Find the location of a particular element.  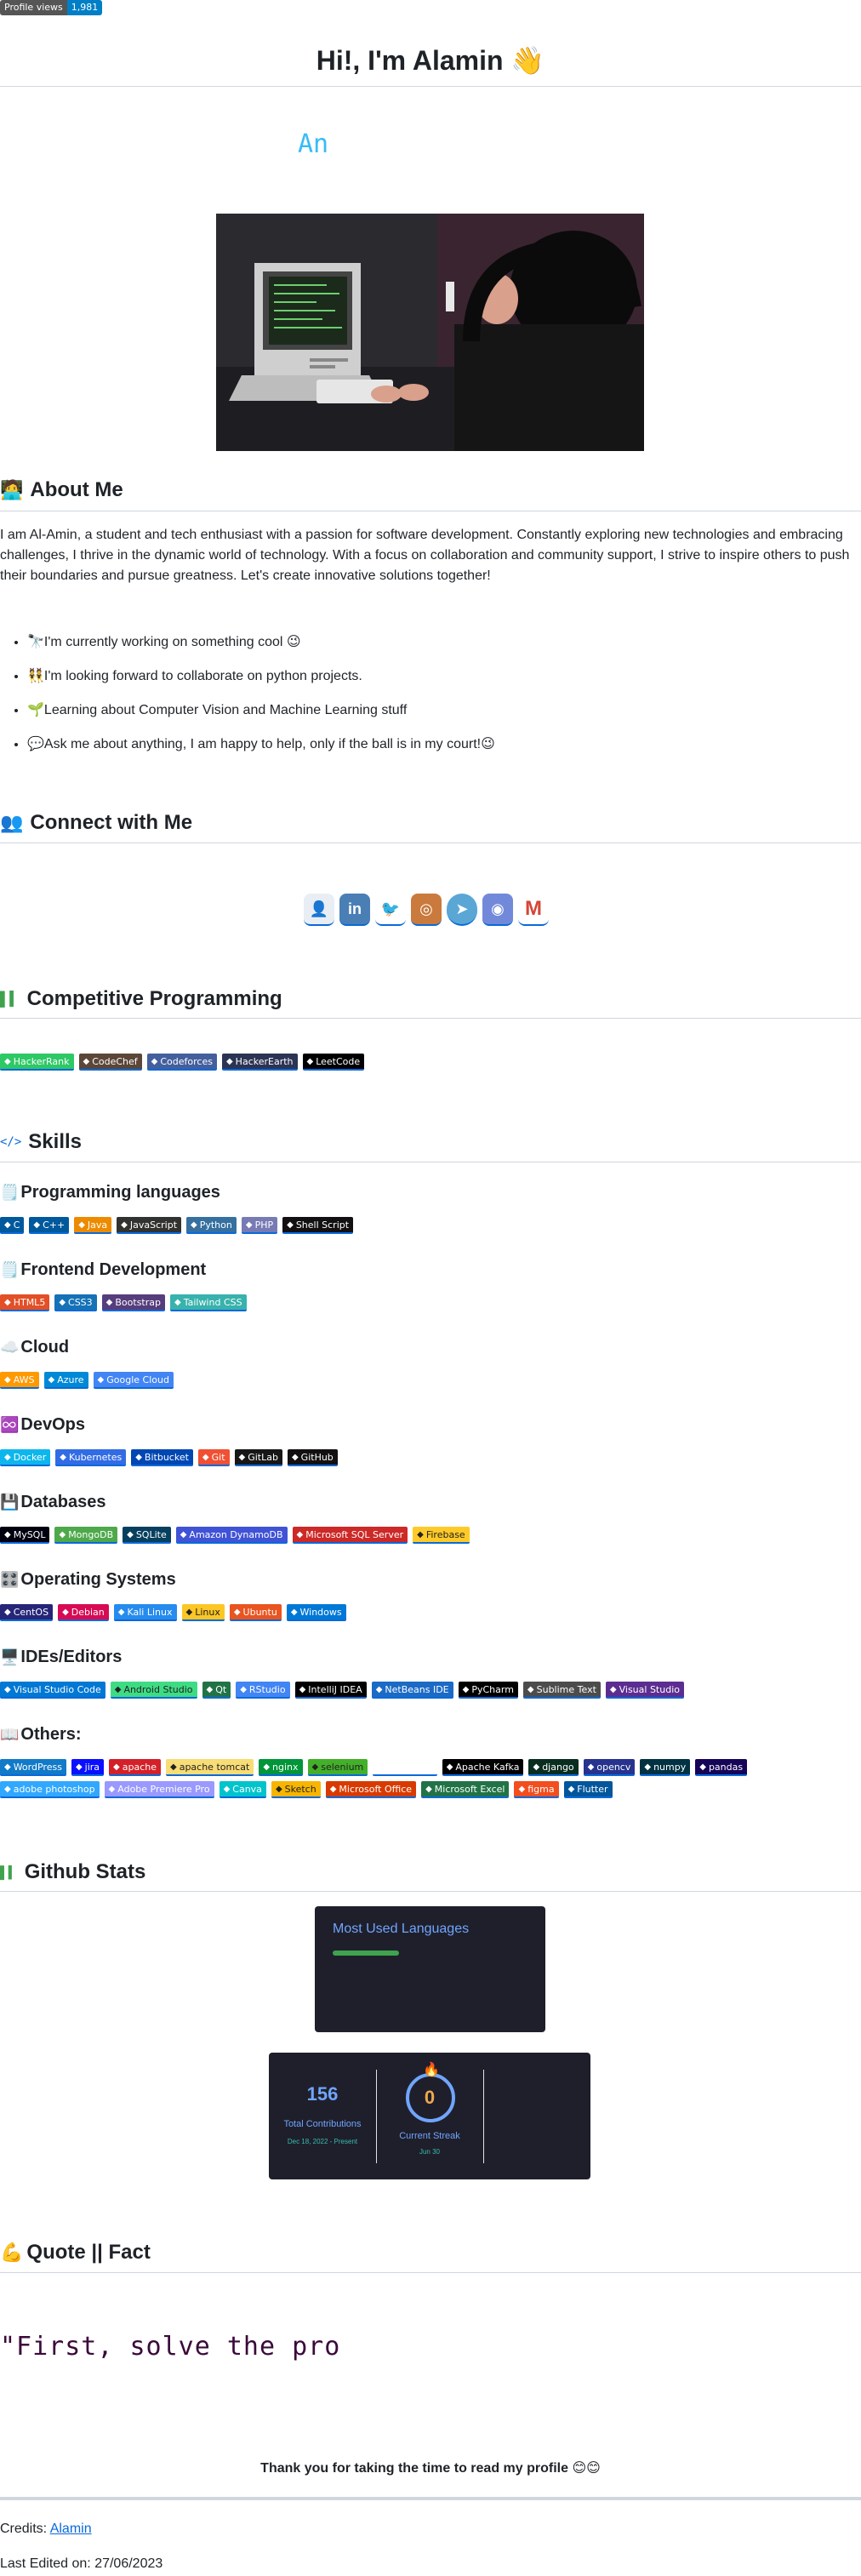

badge-label: Google Cloud is located at coordinates (137, 1379).